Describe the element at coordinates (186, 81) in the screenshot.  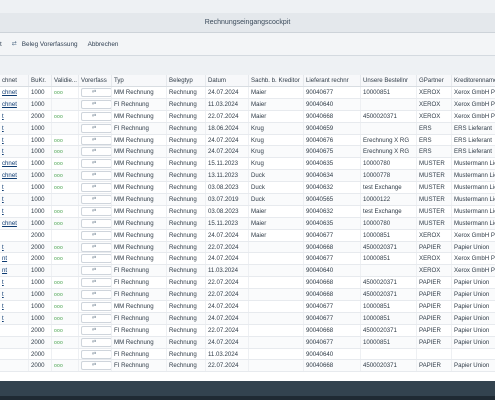
I see `col-header-5: Belegtyp` at that location.